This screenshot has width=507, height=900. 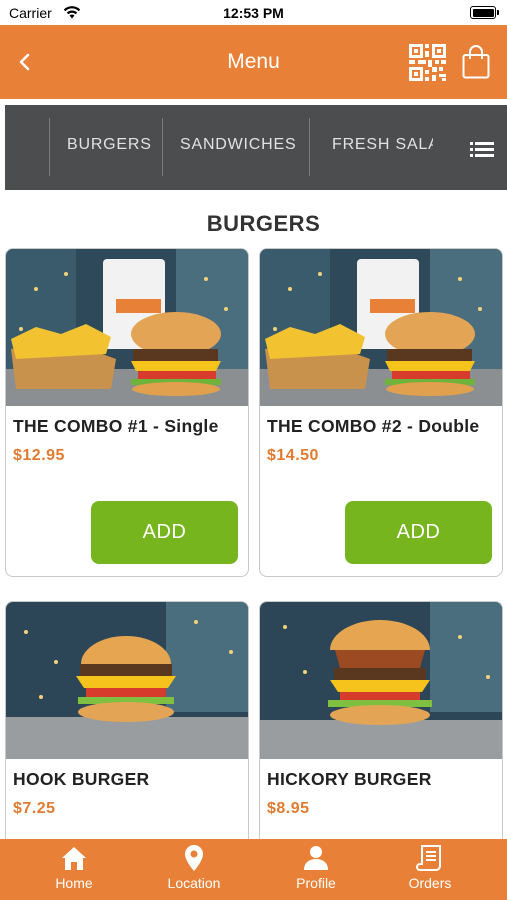 What do you see at coordinates (194, 883) in the screenshot?
I see `tab-label: Location` at bounding box center [194, 883].